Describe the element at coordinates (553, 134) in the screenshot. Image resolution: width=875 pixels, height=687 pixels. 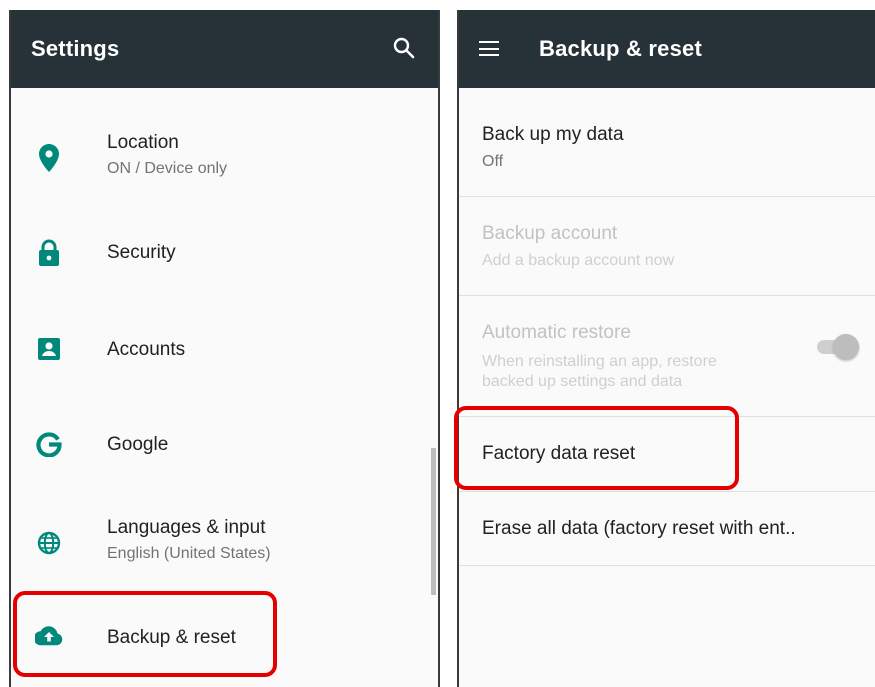
I see `item-label: Back up my data` at that location.